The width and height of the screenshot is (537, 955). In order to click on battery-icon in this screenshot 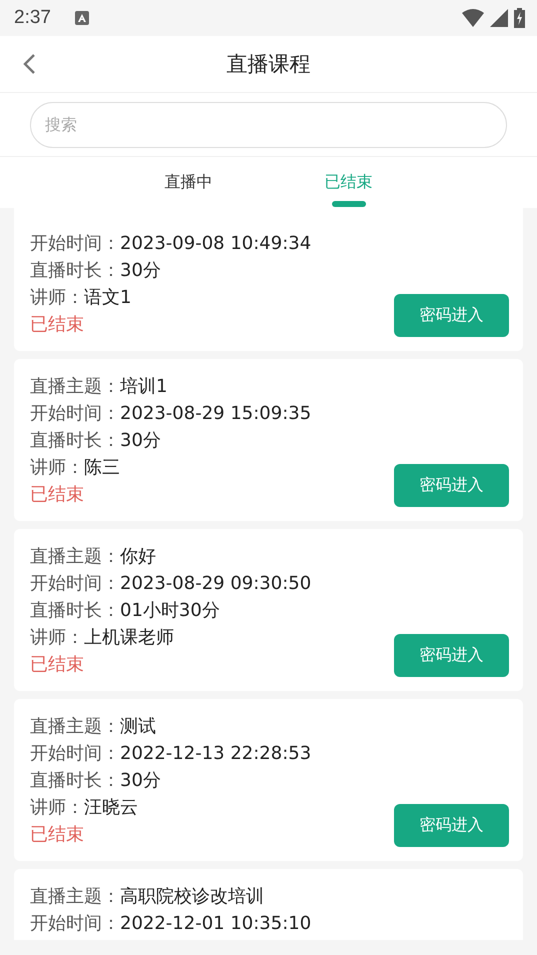, I will do `click(519, 18)`.